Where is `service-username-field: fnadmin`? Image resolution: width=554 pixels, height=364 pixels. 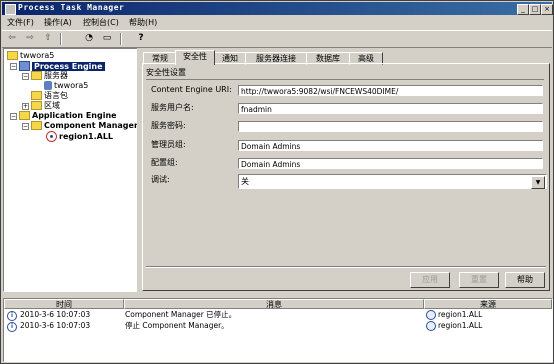
service-username-field: fnadmin is located at coordinates (390, 108).